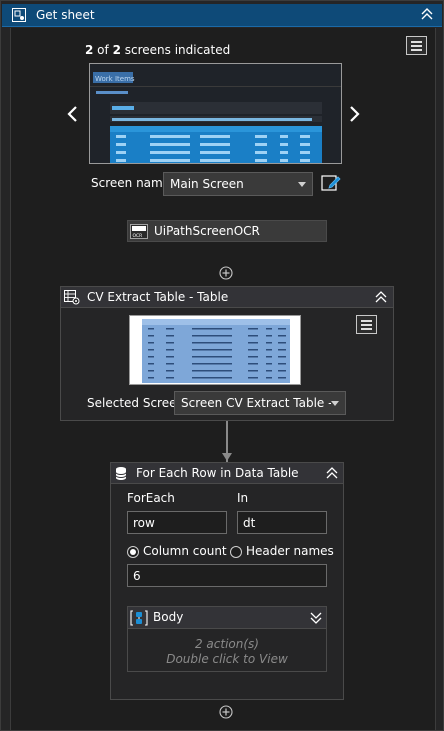  Describe the element at coordinates (227, 659) in the screenshot. I see `body-view-hint: Double click to View` at that location.